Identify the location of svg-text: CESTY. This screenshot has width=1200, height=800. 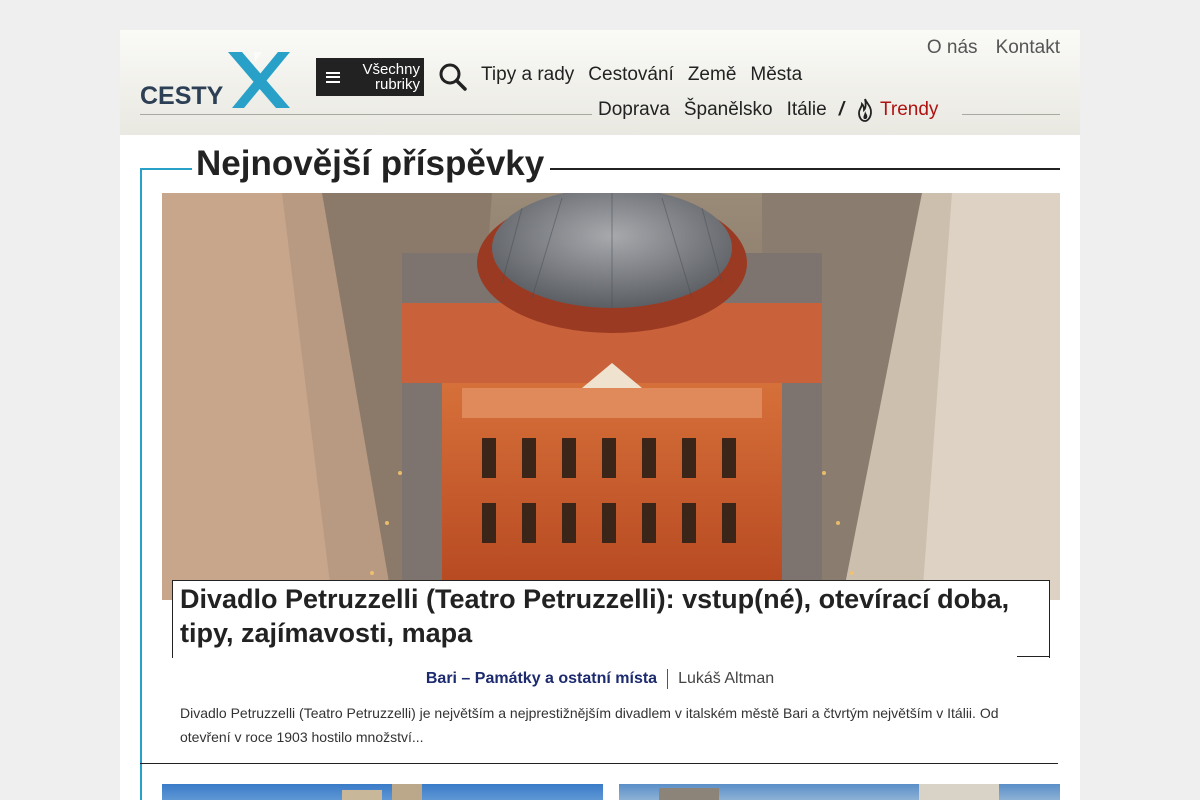
(182, 96).